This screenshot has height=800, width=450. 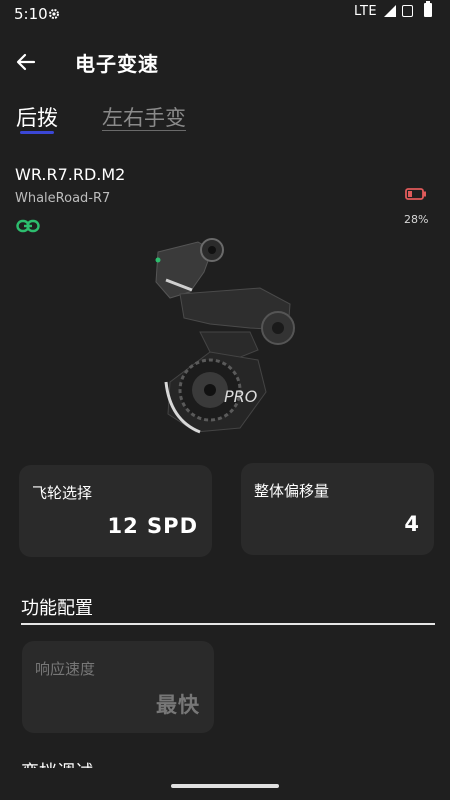 I want to click on offset-label: 整体偏移量, so click(x=292, y=491).